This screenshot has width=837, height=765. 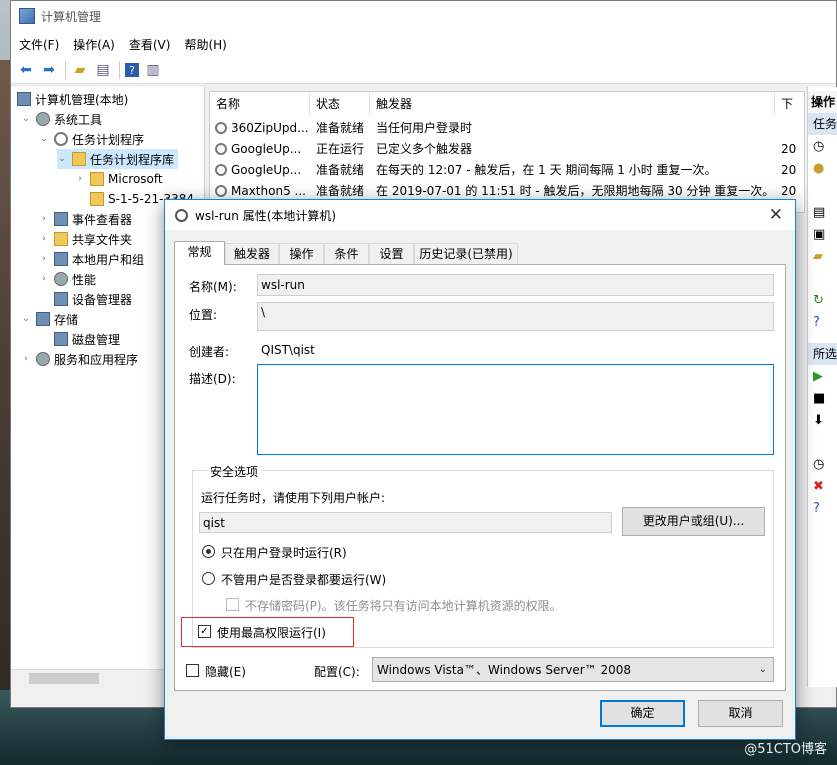 What do you see at coordinates (199, 253) in the screenshot?
I see `tab-general: 常规` at bounding box center [199, 253].